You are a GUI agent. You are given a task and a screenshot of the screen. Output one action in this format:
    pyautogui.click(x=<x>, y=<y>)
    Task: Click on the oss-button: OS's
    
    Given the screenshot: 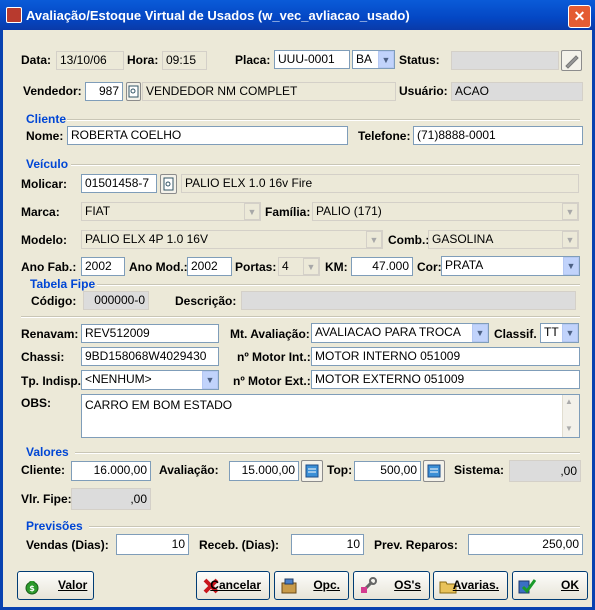 What is the action you would take?
    pyautogui.click(x=391, y=585)
    